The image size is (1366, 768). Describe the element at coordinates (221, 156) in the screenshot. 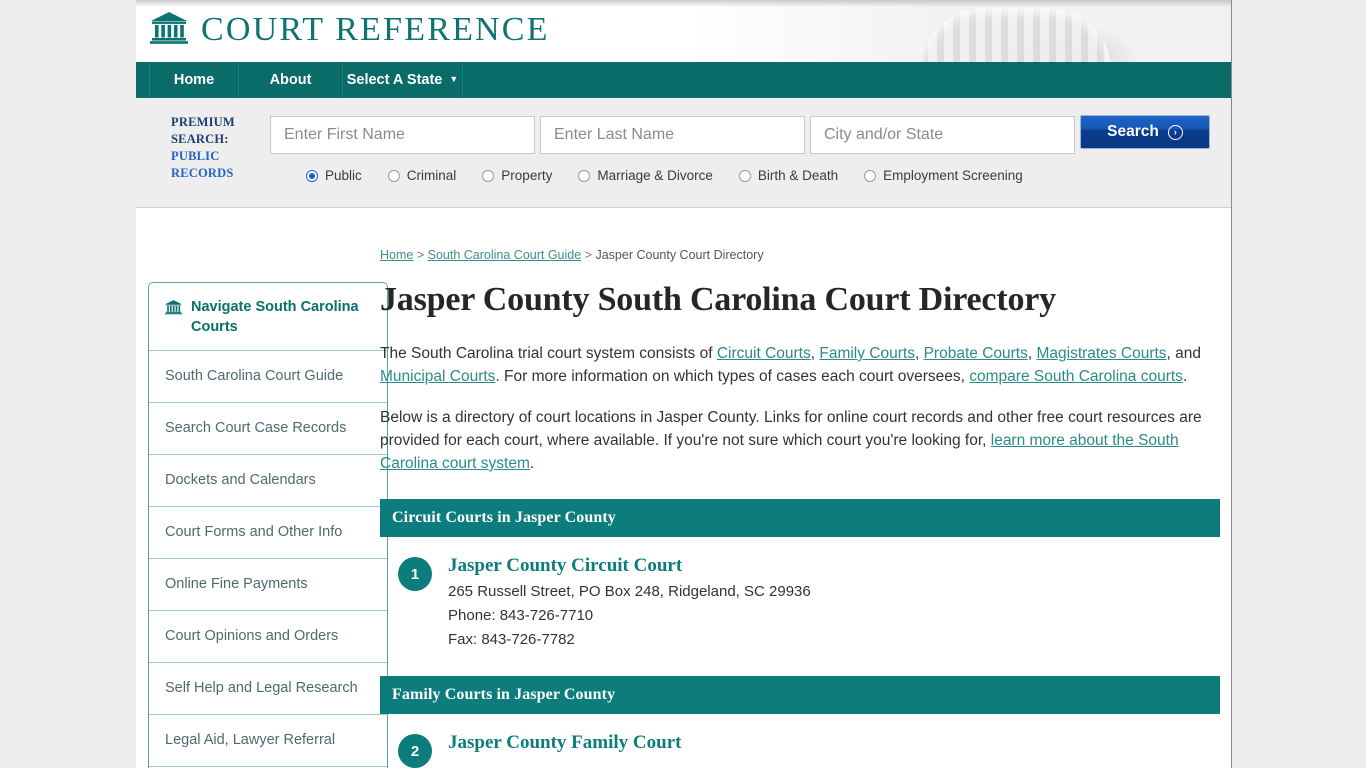

I see `public-records-link-line1: PUBLIC` at that location.